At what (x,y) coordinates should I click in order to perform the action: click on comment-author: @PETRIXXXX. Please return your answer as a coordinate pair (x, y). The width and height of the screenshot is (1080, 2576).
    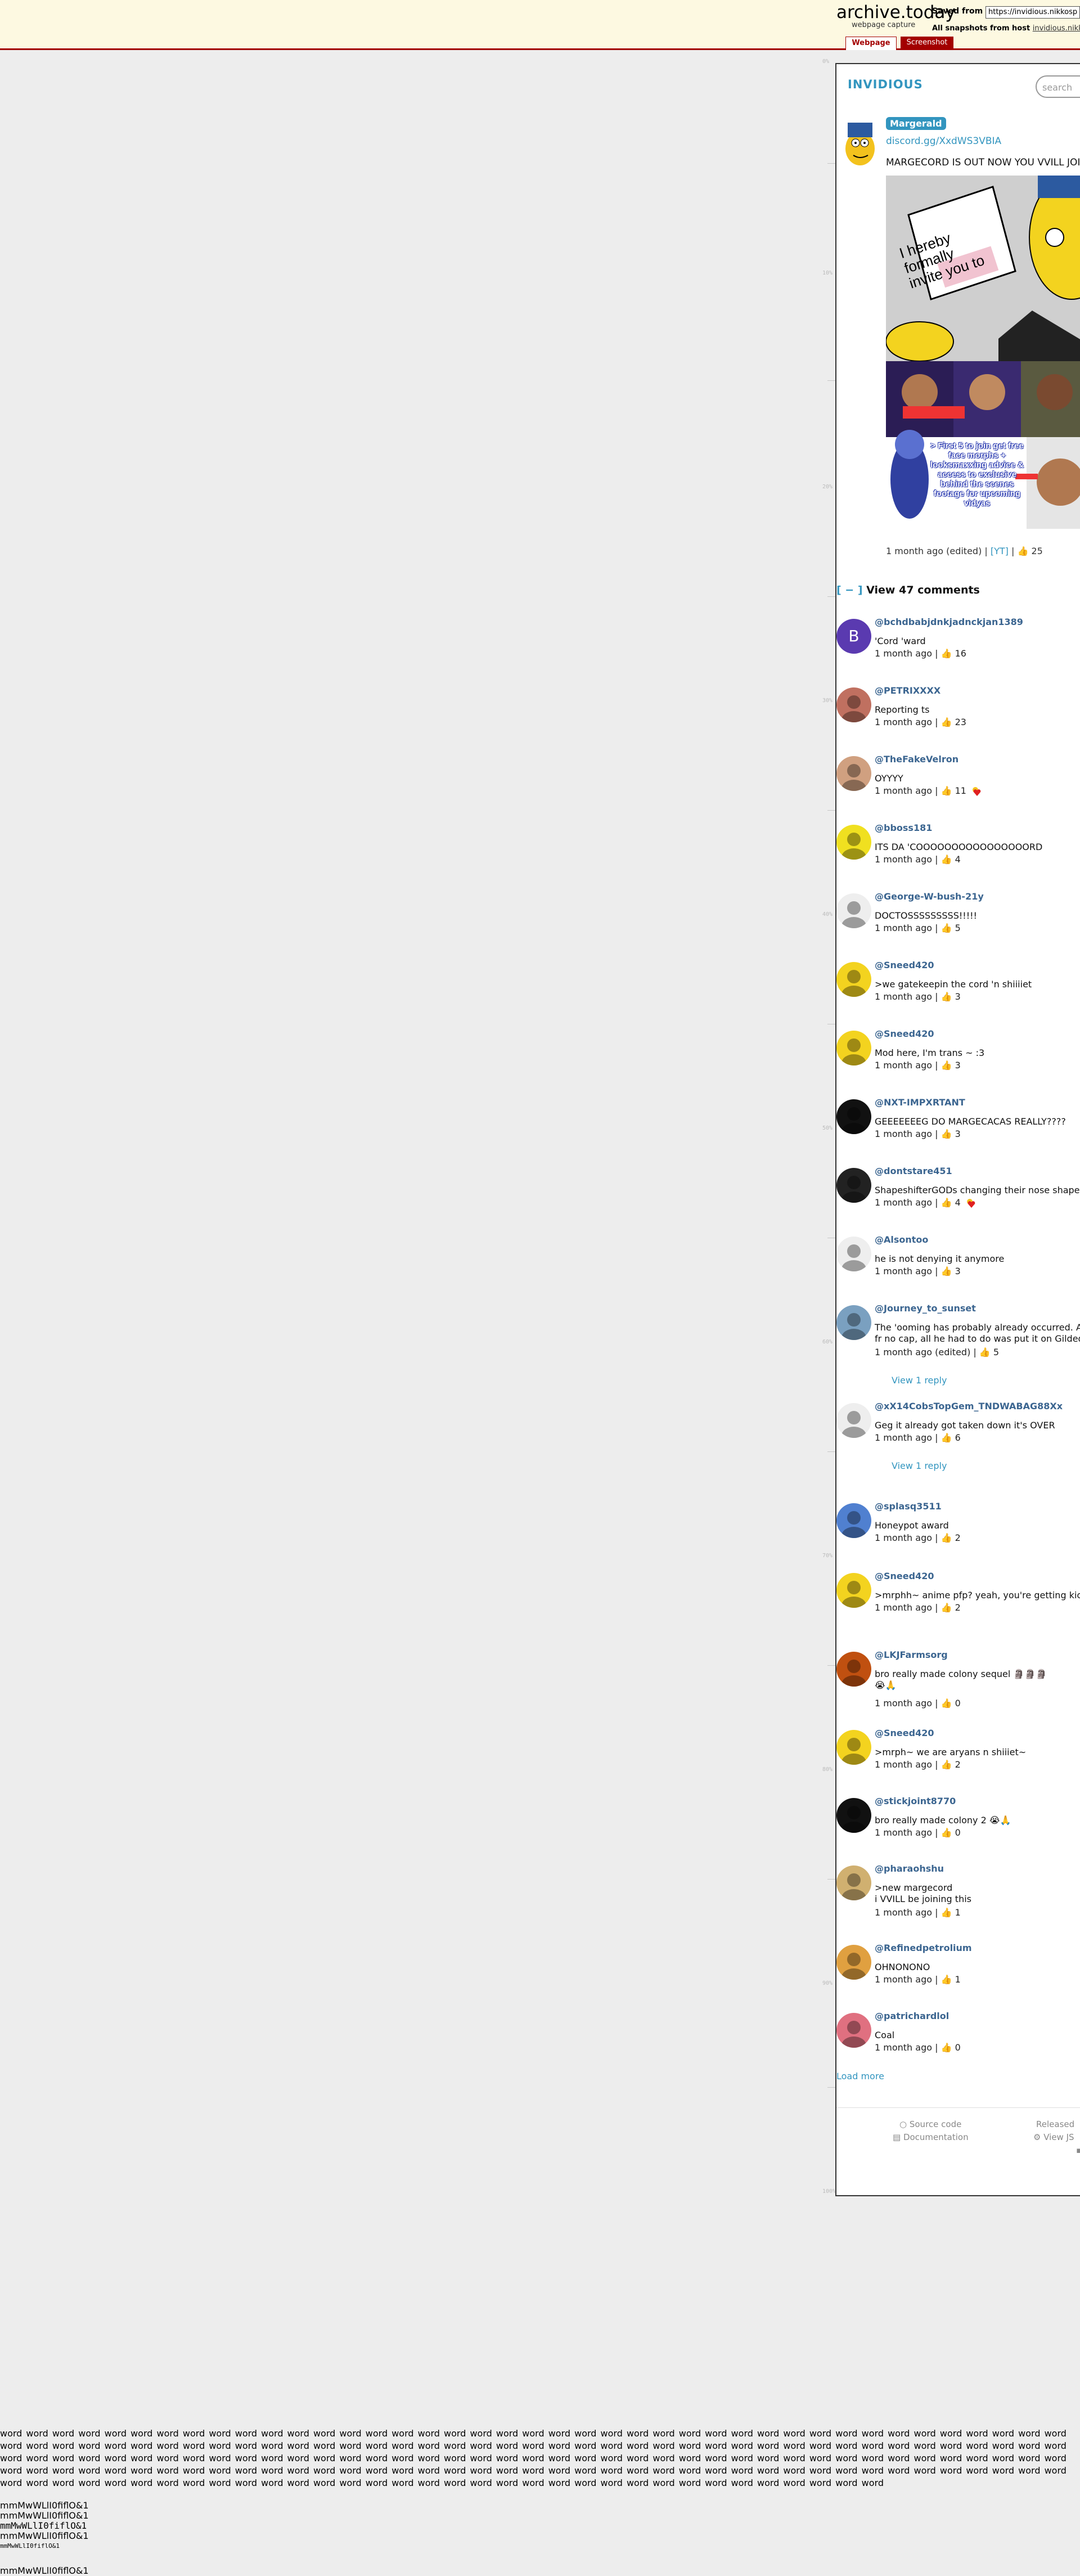
    Looking at the image, I should click on (907, 690).